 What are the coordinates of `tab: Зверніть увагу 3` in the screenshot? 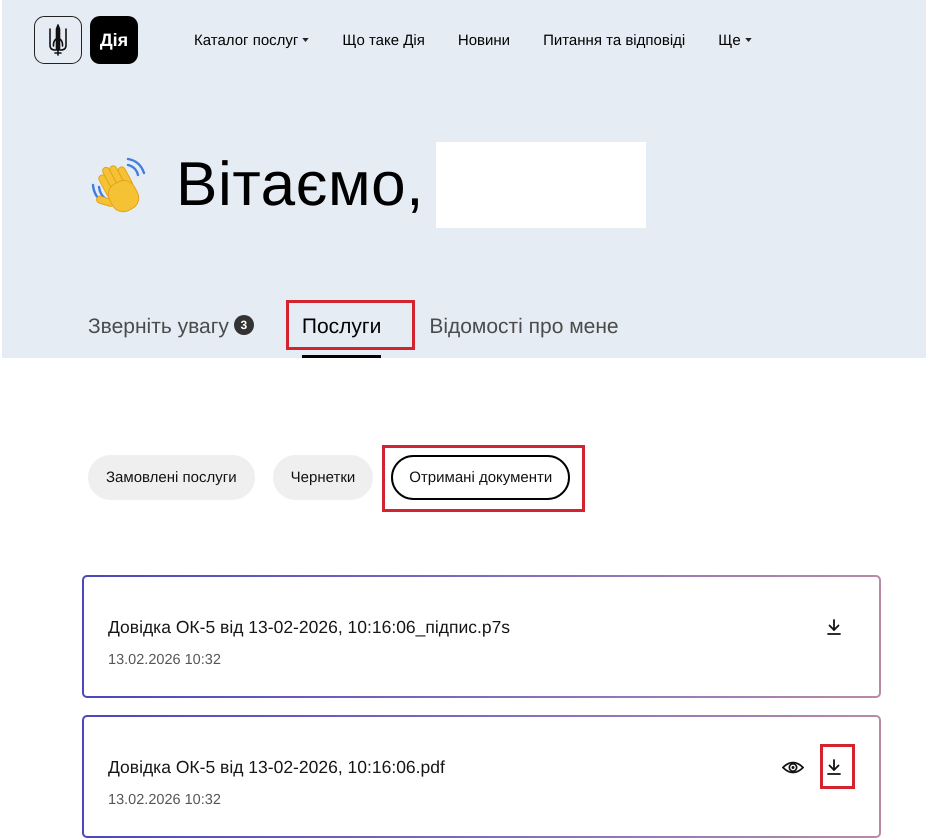 It's located at (171, 327).